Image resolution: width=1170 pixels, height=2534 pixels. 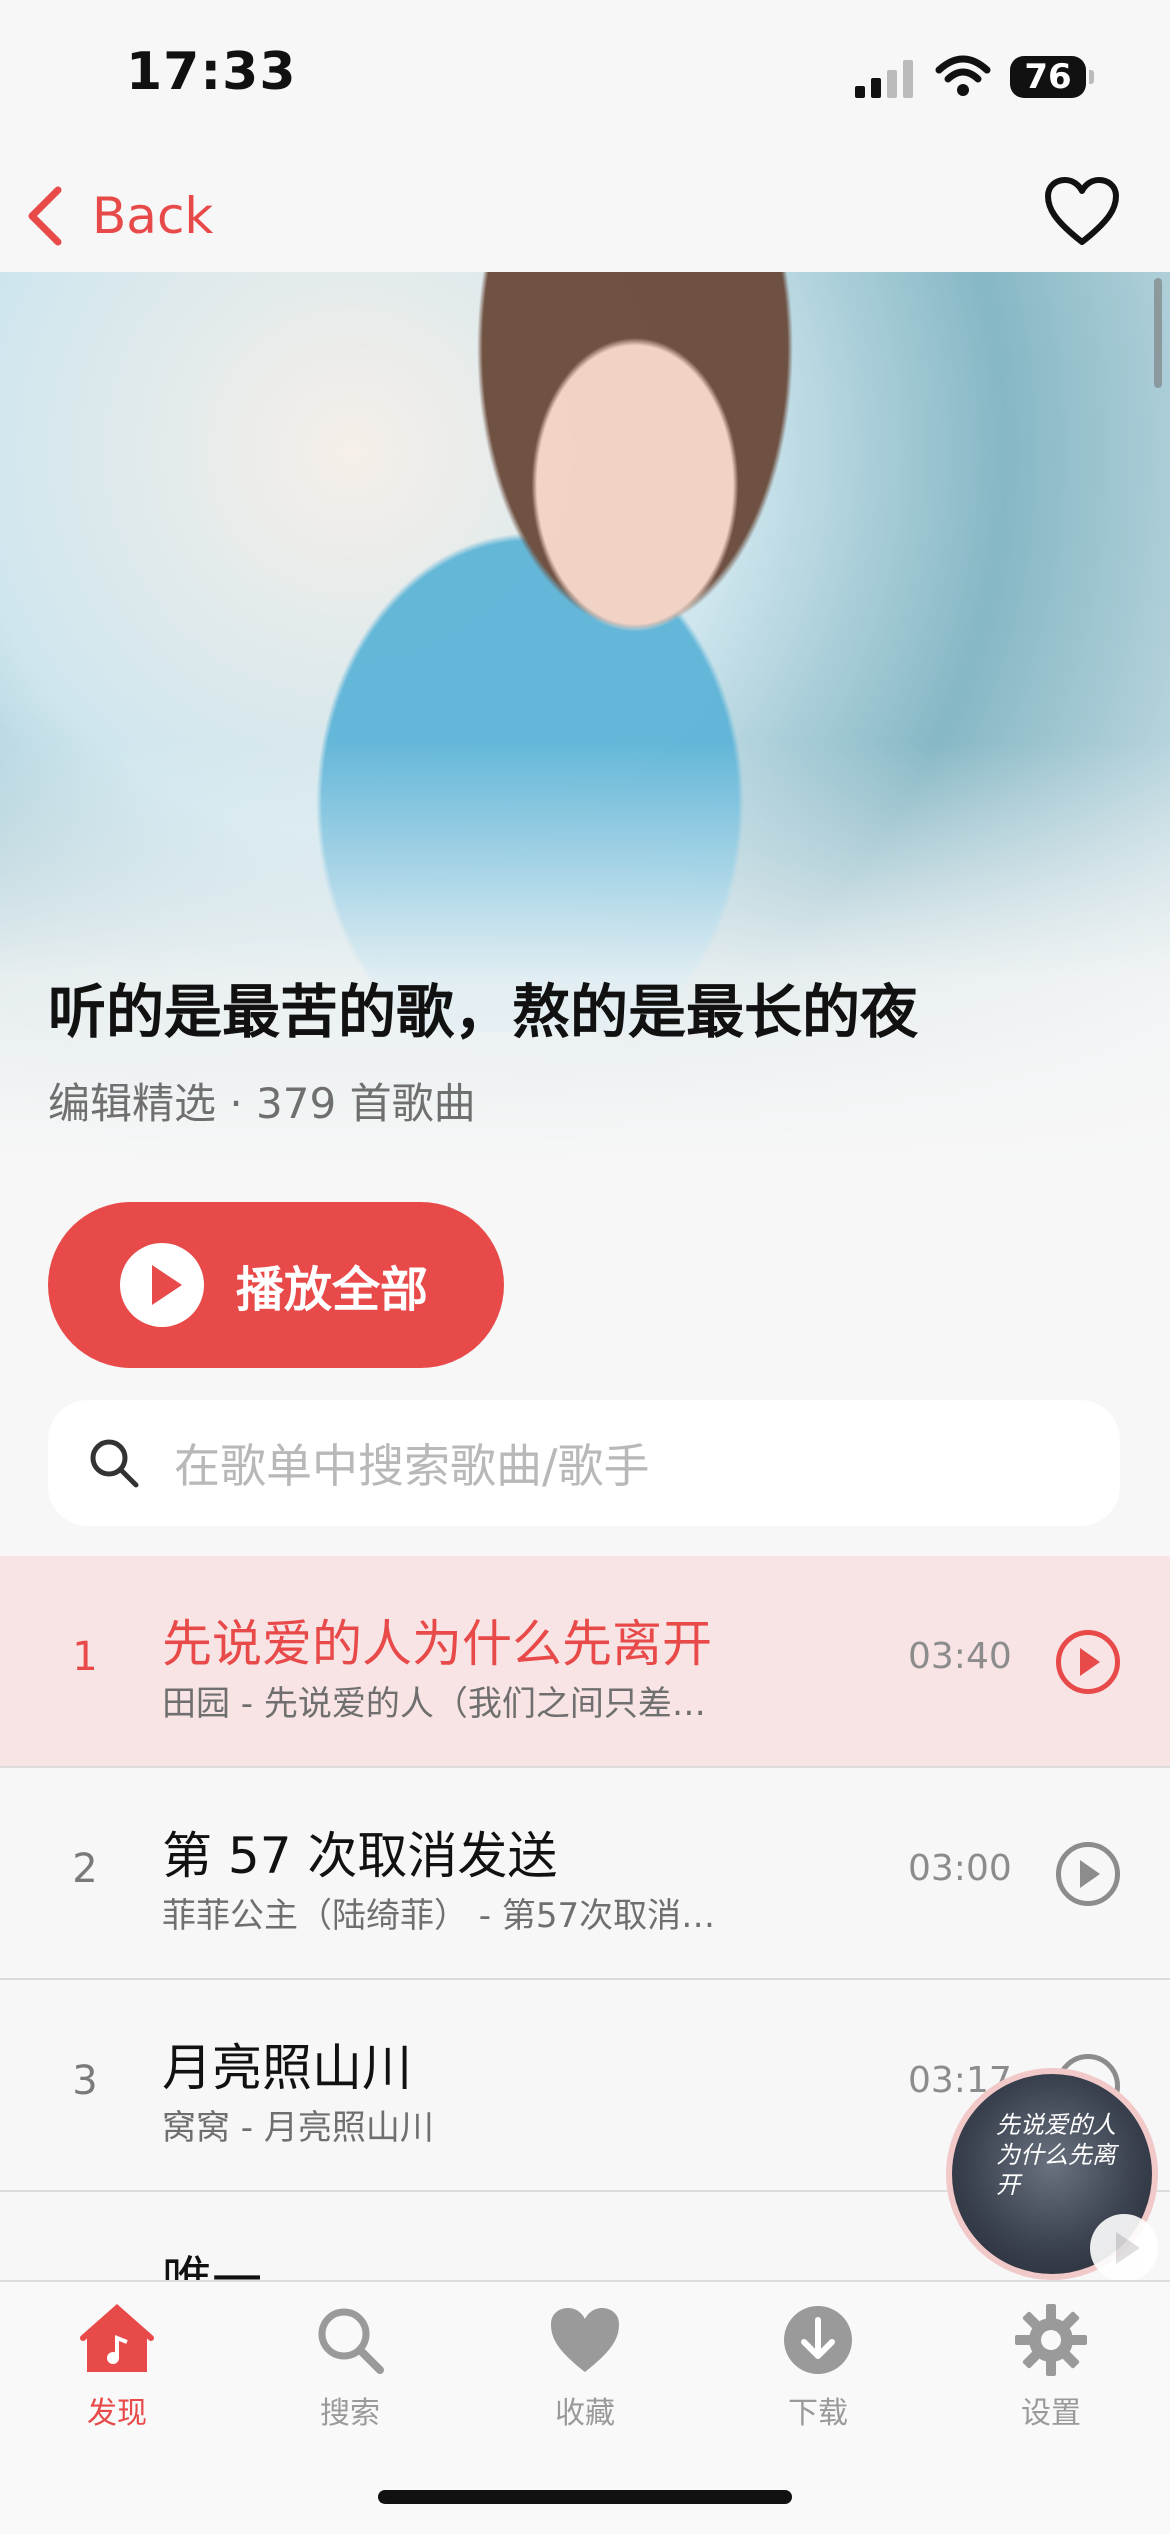 I want to click on play-all-label: 播放全部, so click(x=332, y=1290).